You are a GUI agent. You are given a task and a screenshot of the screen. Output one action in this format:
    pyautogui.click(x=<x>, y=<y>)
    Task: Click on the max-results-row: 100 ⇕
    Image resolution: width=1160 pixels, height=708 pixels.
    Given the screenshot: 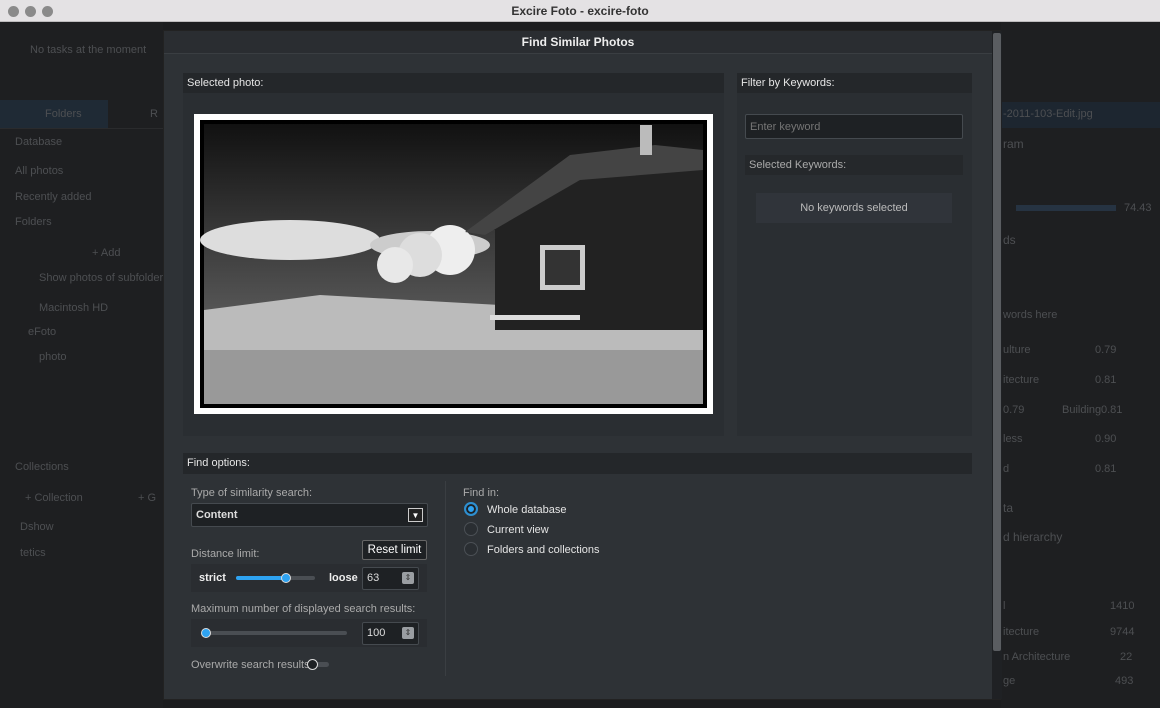 What is the action you would take?
    pyautogui.click(x=309, y=633)
    